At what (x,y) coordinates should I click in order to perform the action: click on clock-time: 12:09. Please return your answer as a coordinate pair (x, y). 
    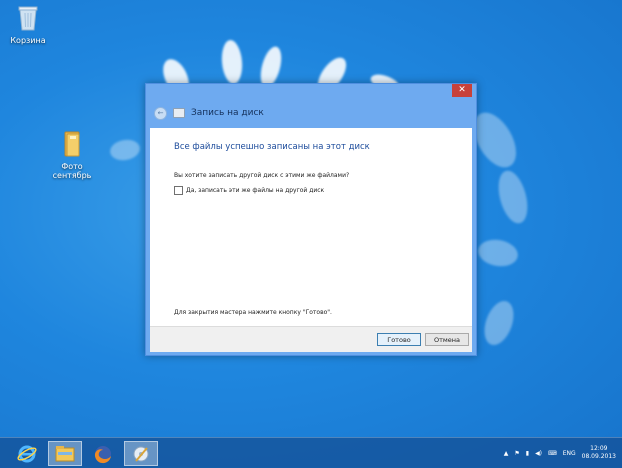
    Looking at the image, I should click on (599, 448).